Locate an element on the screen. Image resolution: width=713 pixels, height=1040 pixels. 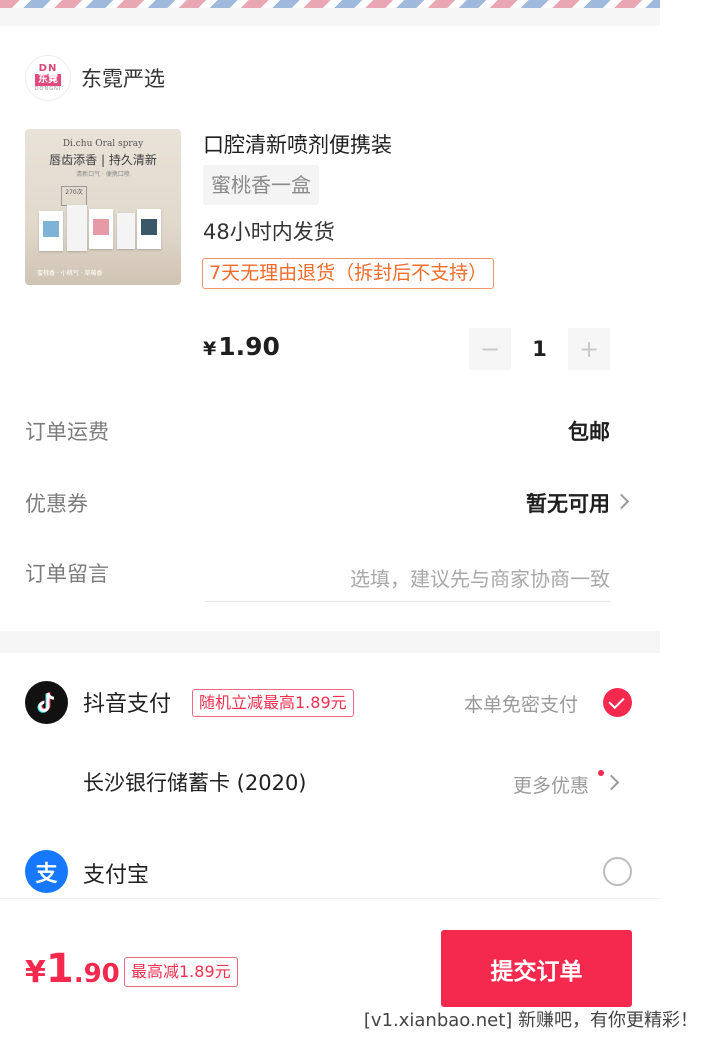
increase-button: + is located at coordinates (589, 349).